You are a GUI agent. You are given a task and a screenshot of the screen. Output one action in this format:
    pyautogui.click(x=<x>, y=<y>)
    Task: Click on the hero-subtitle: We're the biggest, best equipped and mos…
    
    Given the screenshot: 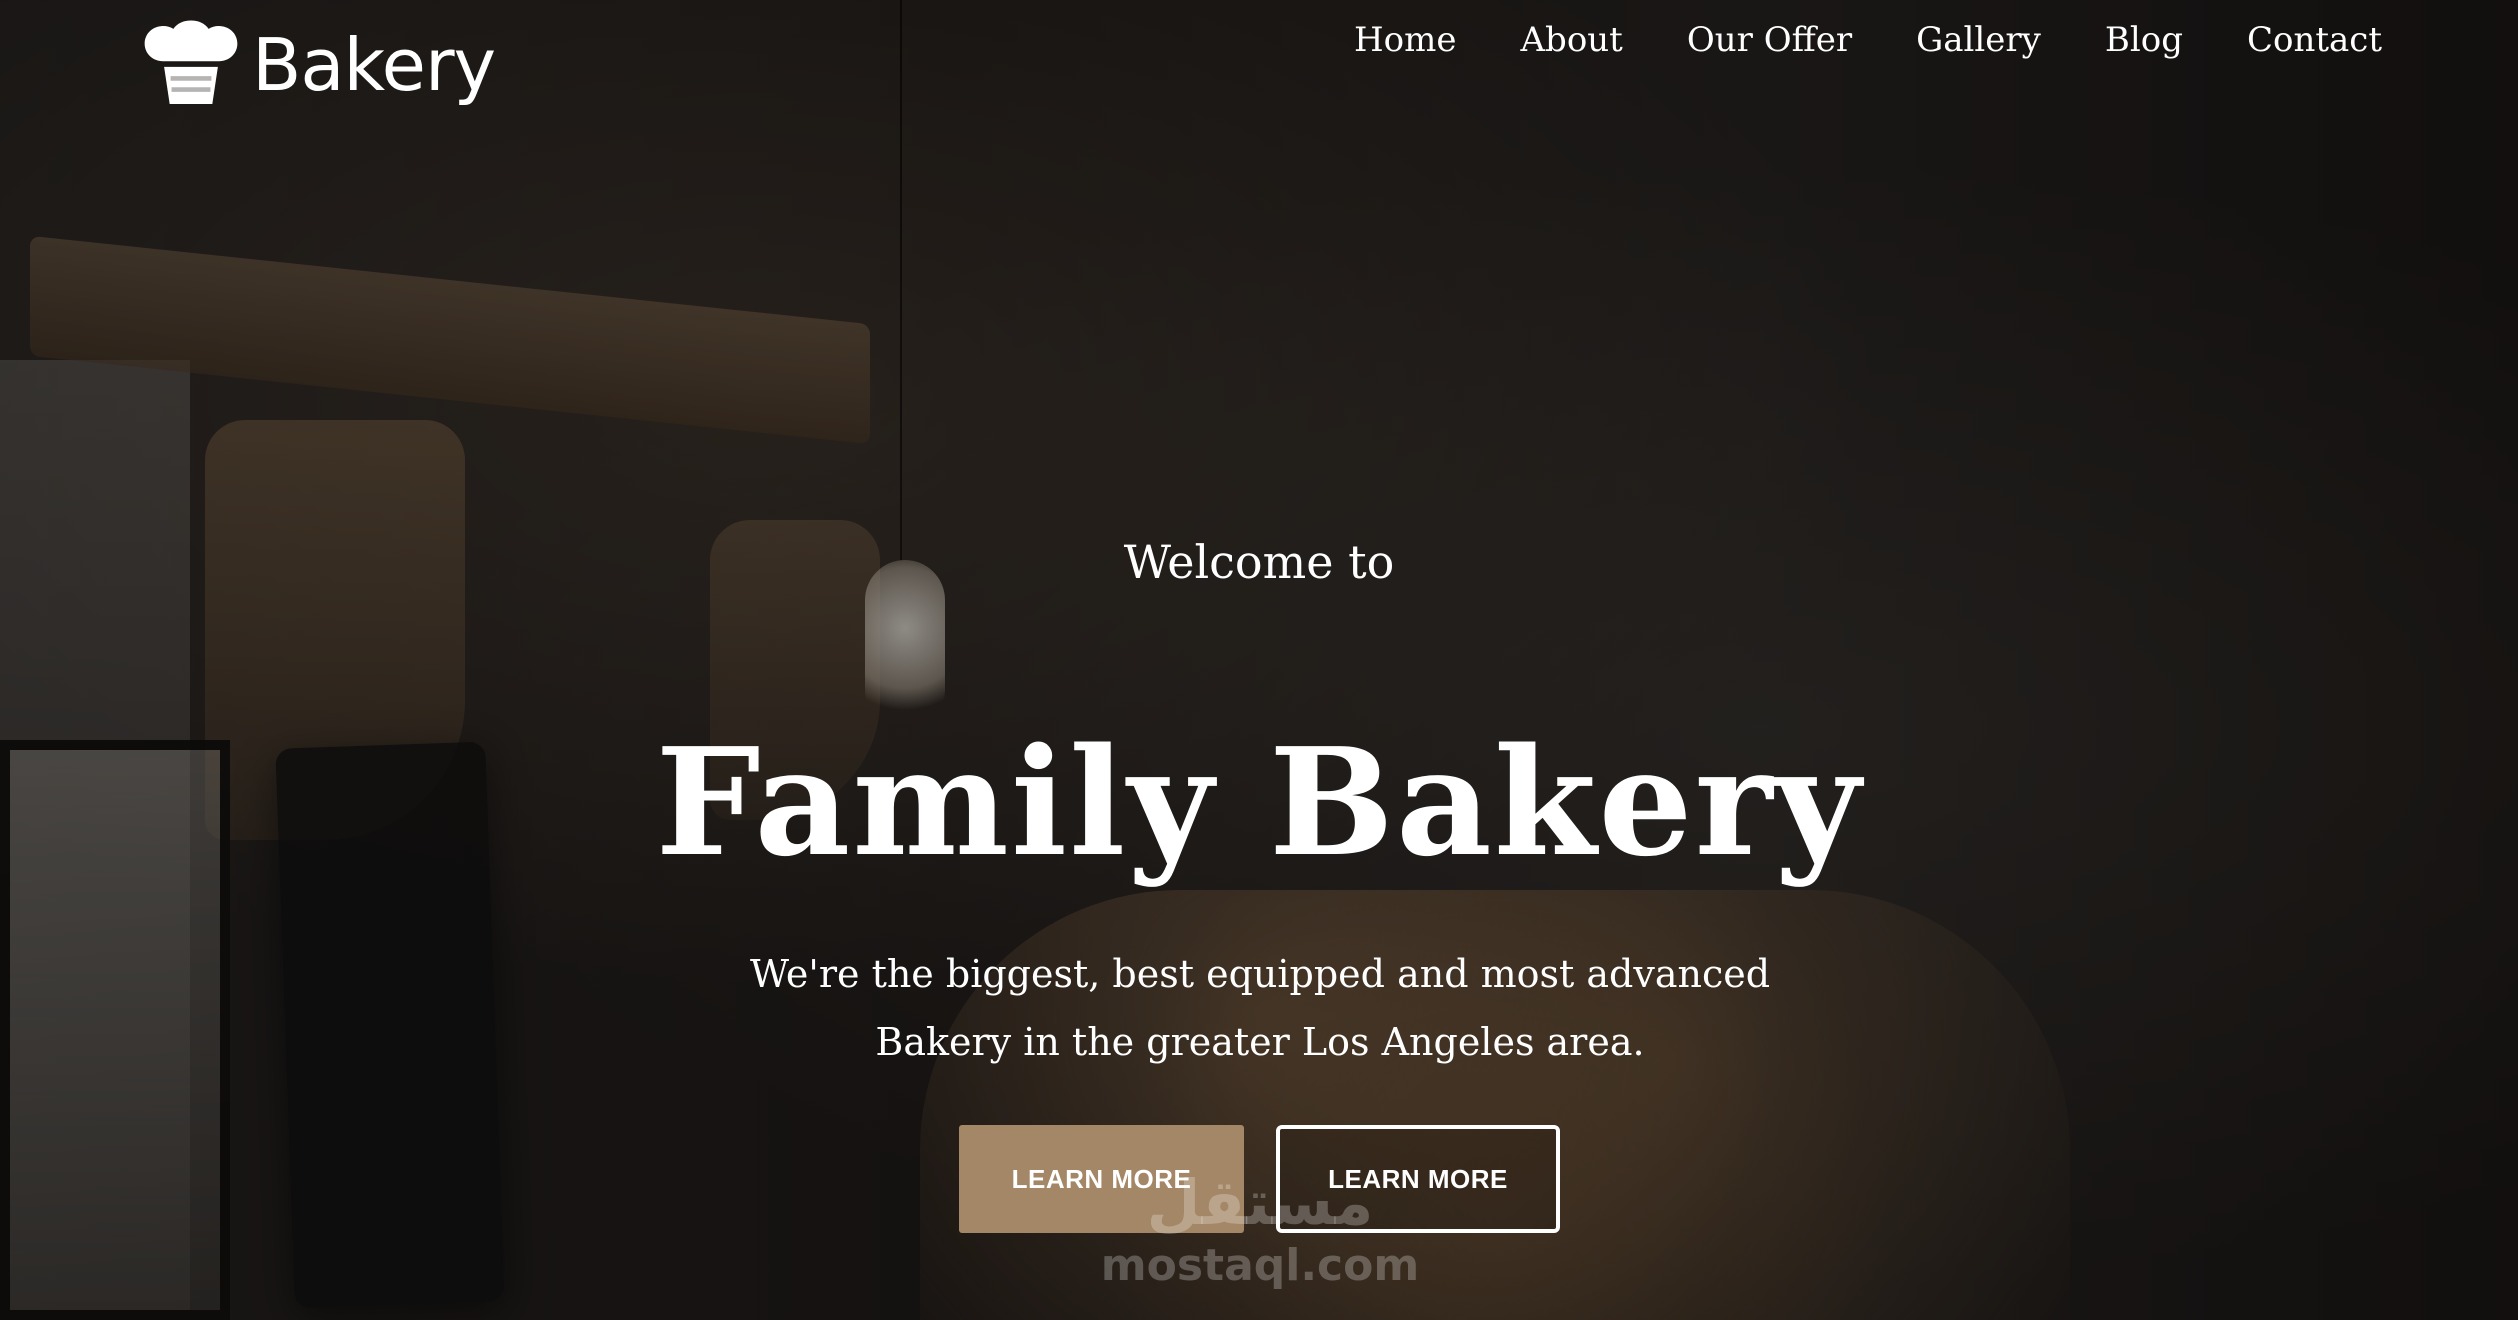 What is the action you would take?
    pyautogui.click(x=1260, y=1008)
    